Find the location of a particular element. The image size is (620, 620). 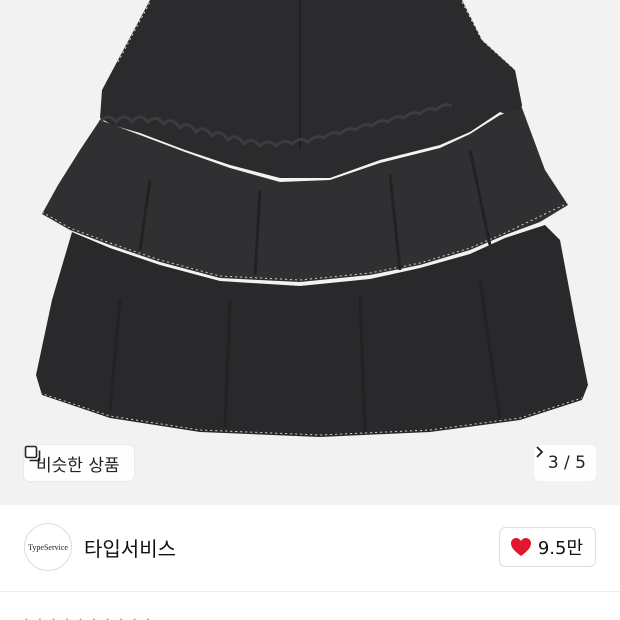

seller-name: 타입서비스 is located at coordinates (130, 547).